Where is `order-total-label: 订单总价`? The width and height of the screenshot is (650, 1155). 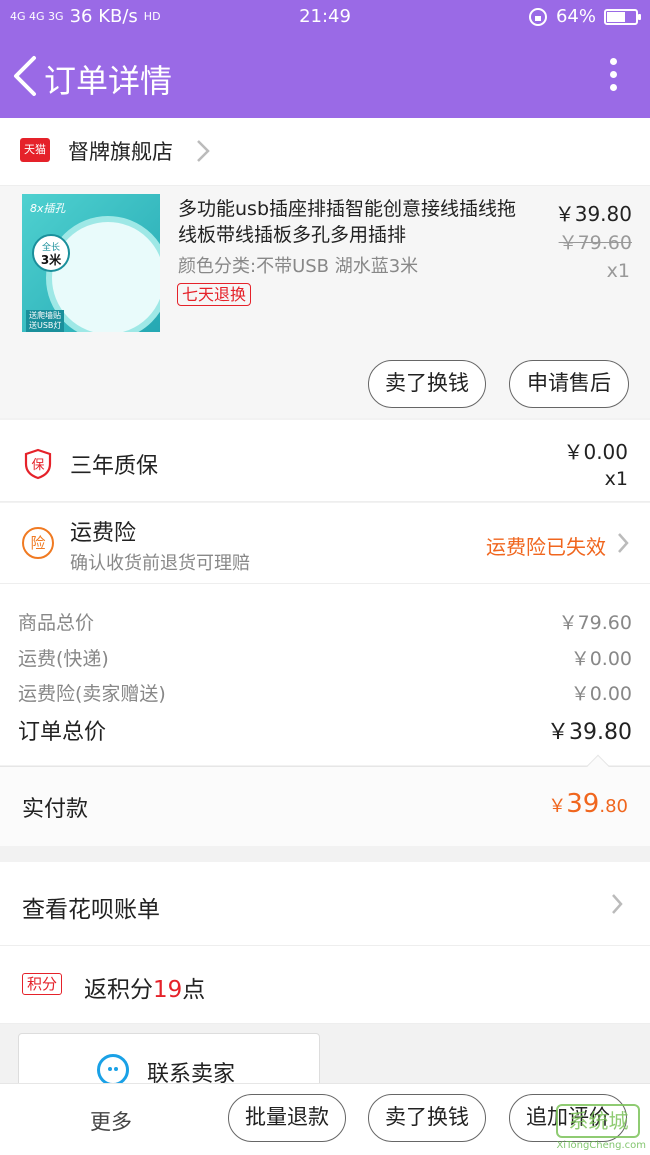 order-total-label: 订单总价 is located at coordinates (62, 732).